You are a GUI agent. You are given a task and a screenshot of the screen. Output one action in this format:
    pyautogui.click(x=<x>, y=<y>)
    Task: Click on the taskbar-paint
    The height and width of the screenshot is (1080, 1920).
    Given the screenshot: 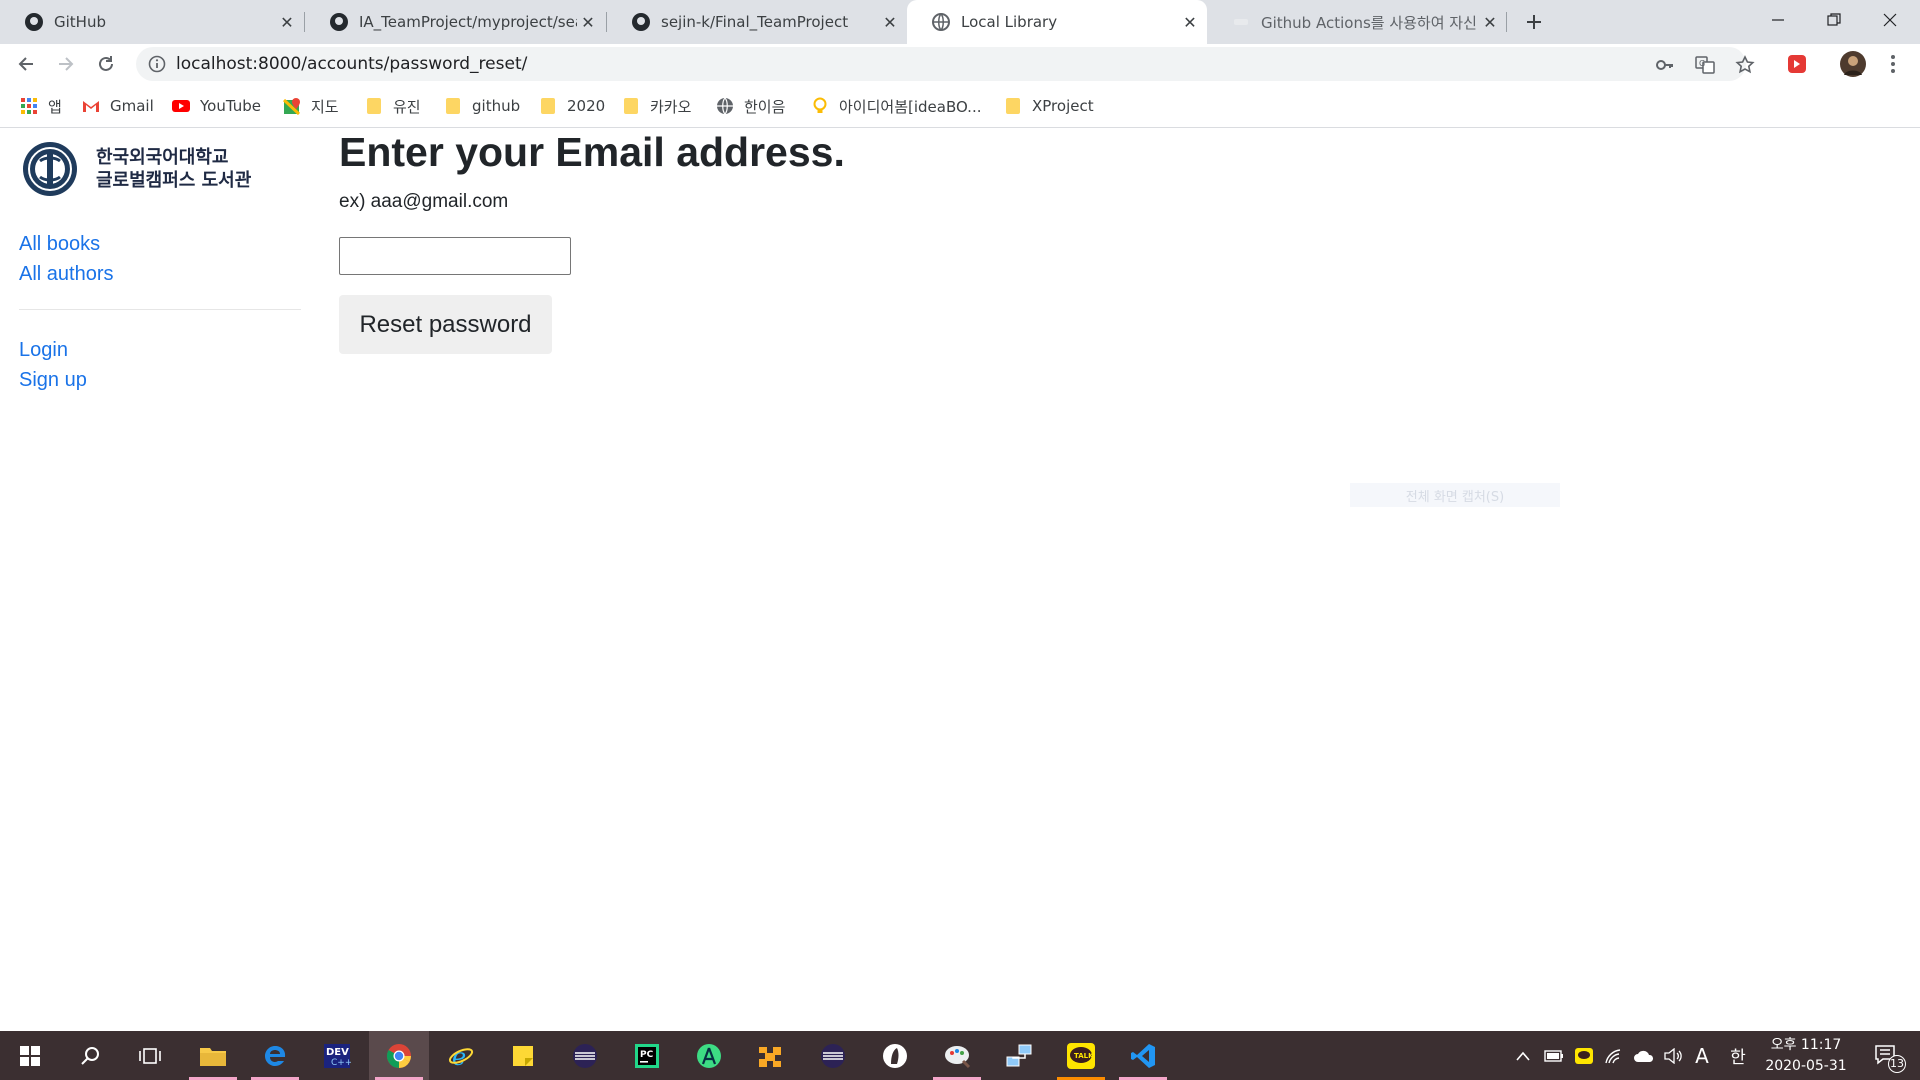 What is the action you would take?
    pyautogui.click(x=957, y=1055)
    